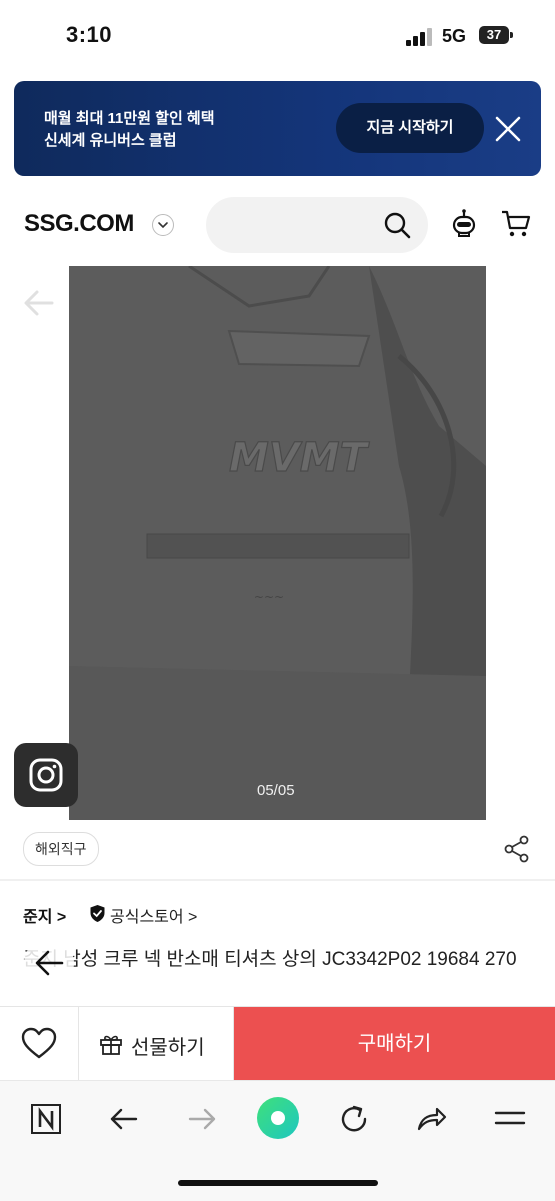 The image size is (555, 1201). I want to click on home-indicator, so click(278, 1183).